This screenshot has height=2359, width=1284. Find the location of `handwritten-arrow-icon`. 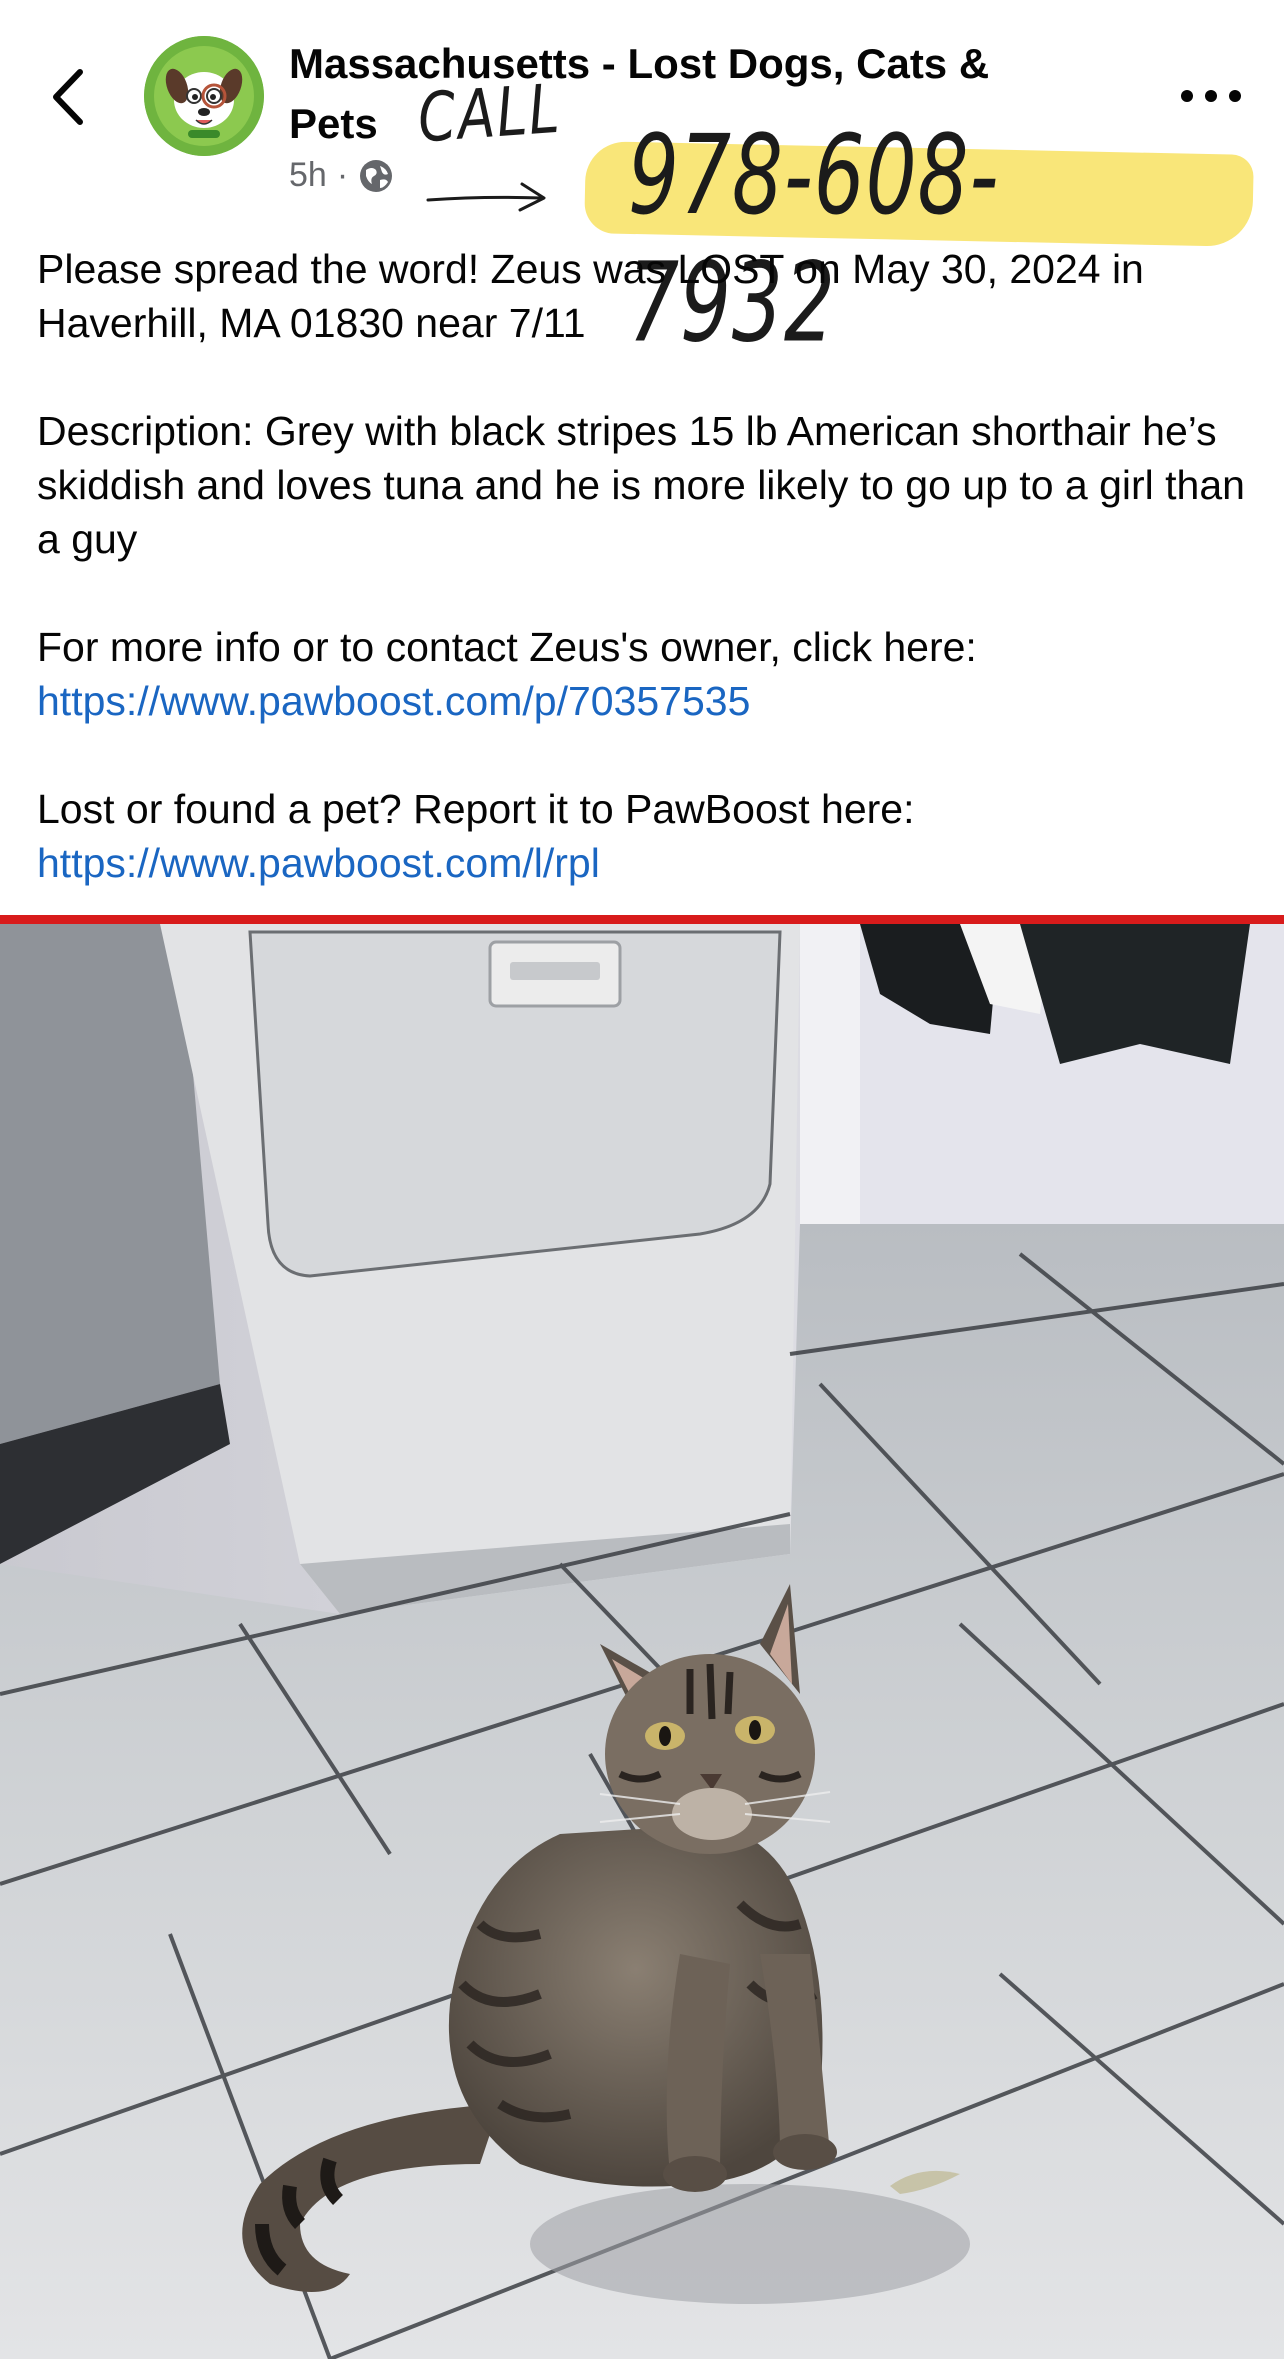

handwritten-arrow-icon is located at coordinates (486, 197).